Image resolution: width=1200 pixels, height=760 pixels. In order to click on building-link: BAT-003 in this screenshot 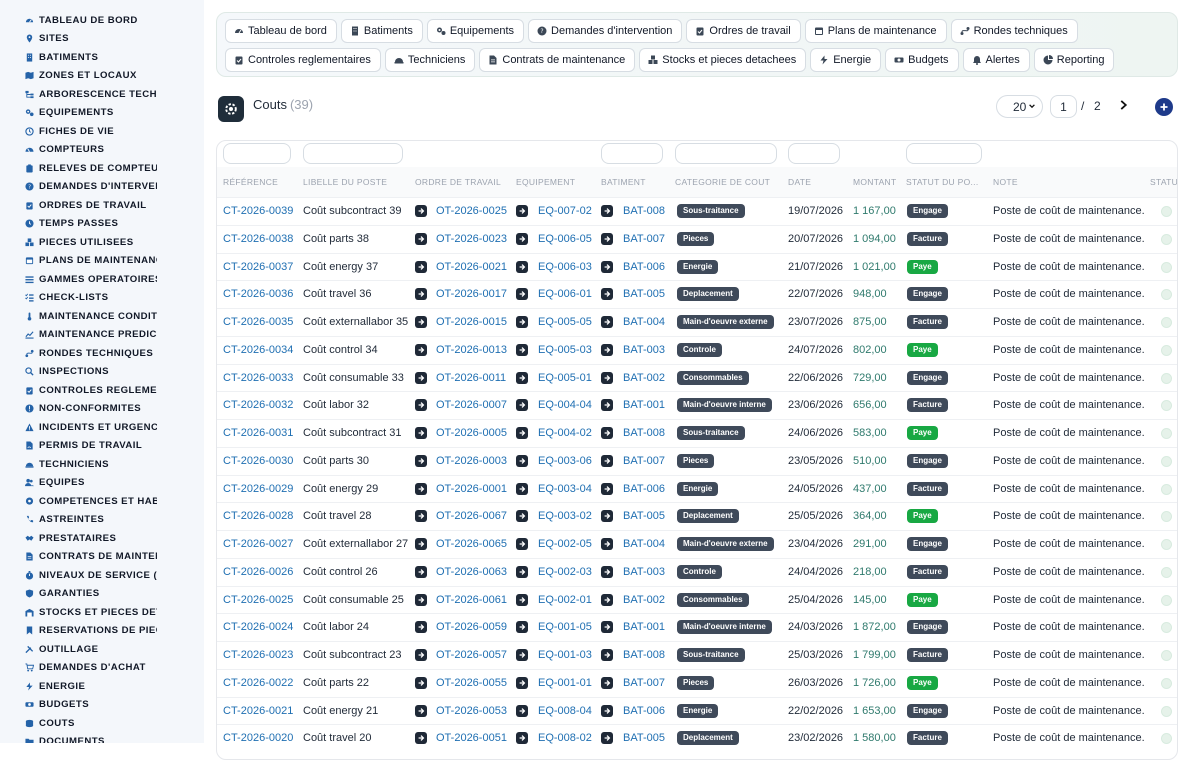, I will do `click(644, 350)`.